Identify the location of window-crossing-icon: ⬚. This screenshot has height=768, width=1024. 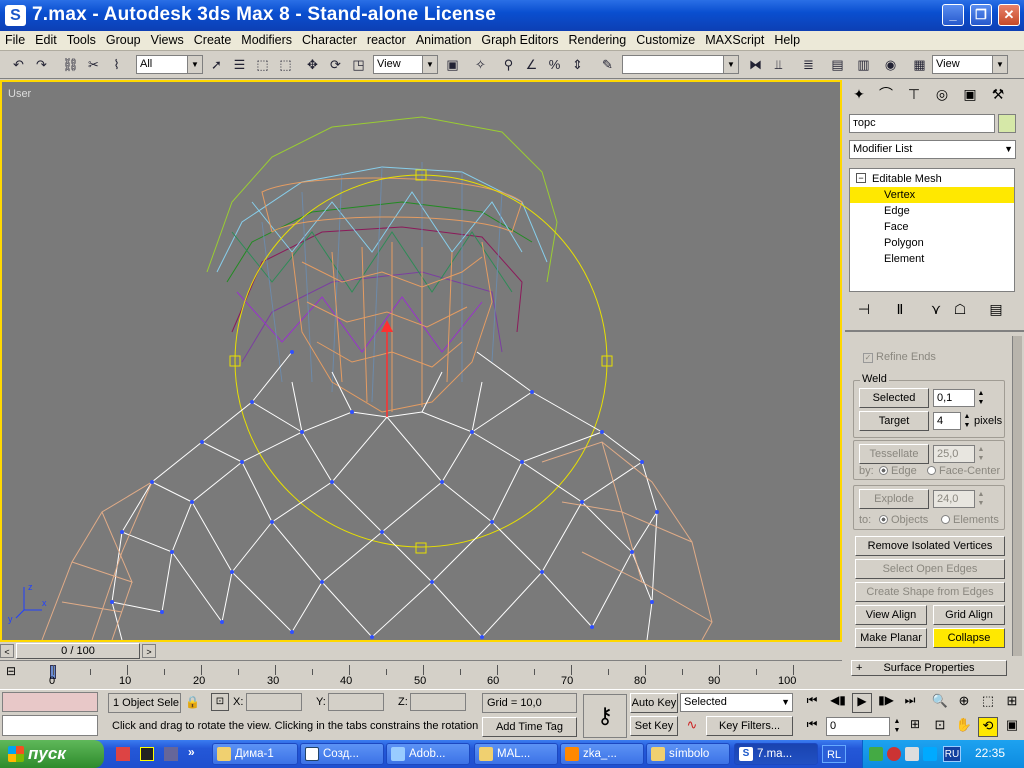
(285, 64).